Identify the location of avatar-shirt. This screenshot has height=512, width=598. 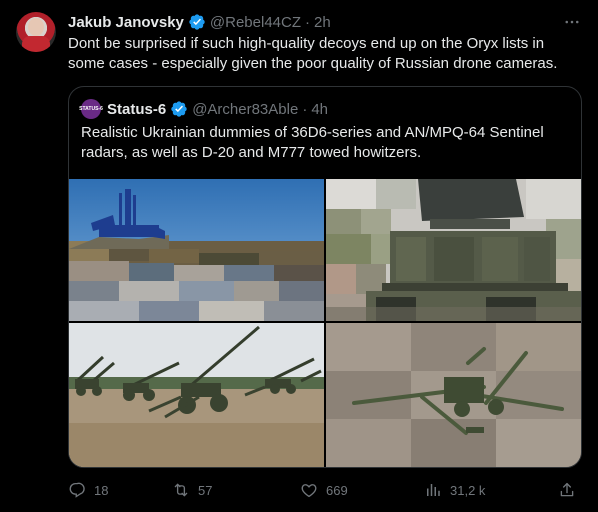
(36, 44).